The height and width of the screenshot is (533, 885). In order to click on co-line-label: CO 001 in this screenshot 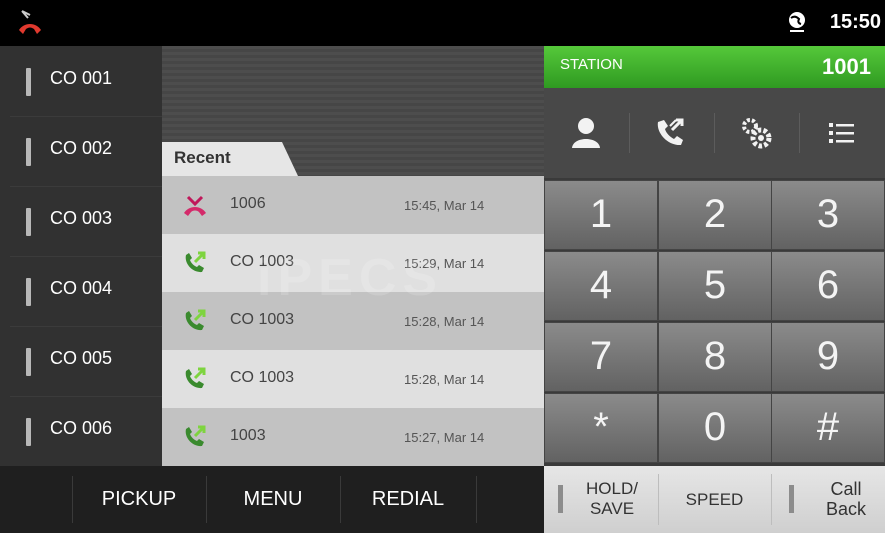, I will do `click(81, 78)`.